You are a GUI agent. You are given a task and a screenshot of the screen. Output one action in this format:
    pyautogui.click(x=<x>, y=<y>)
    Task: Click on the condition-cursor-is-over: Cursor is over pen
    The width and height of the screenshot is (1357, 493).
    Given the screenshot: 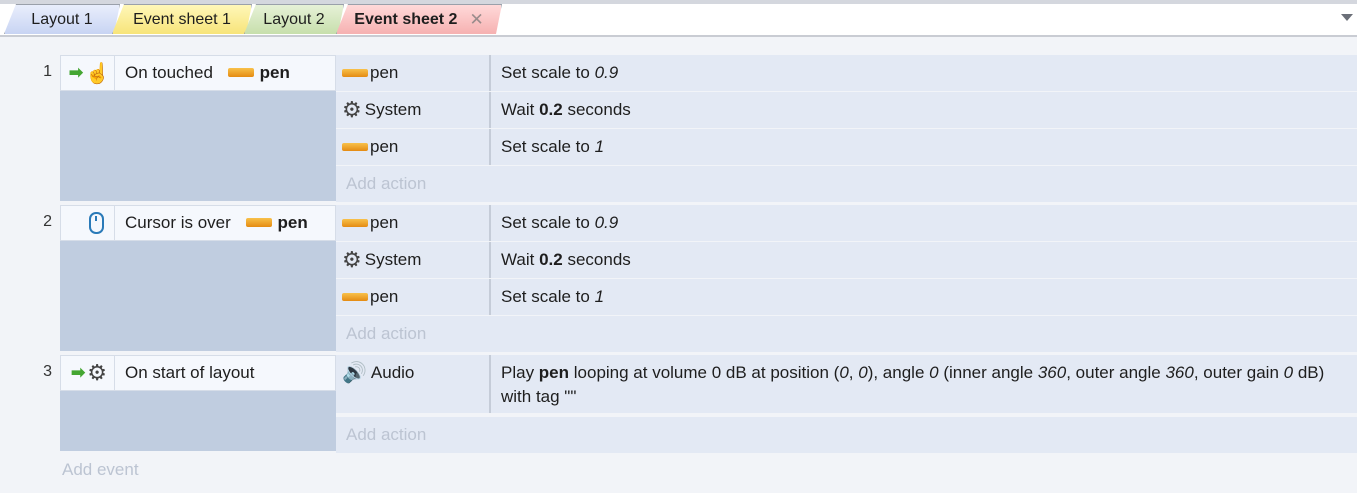 What is the action you would take?
    pyautogui.click(x=198, y=223)
    